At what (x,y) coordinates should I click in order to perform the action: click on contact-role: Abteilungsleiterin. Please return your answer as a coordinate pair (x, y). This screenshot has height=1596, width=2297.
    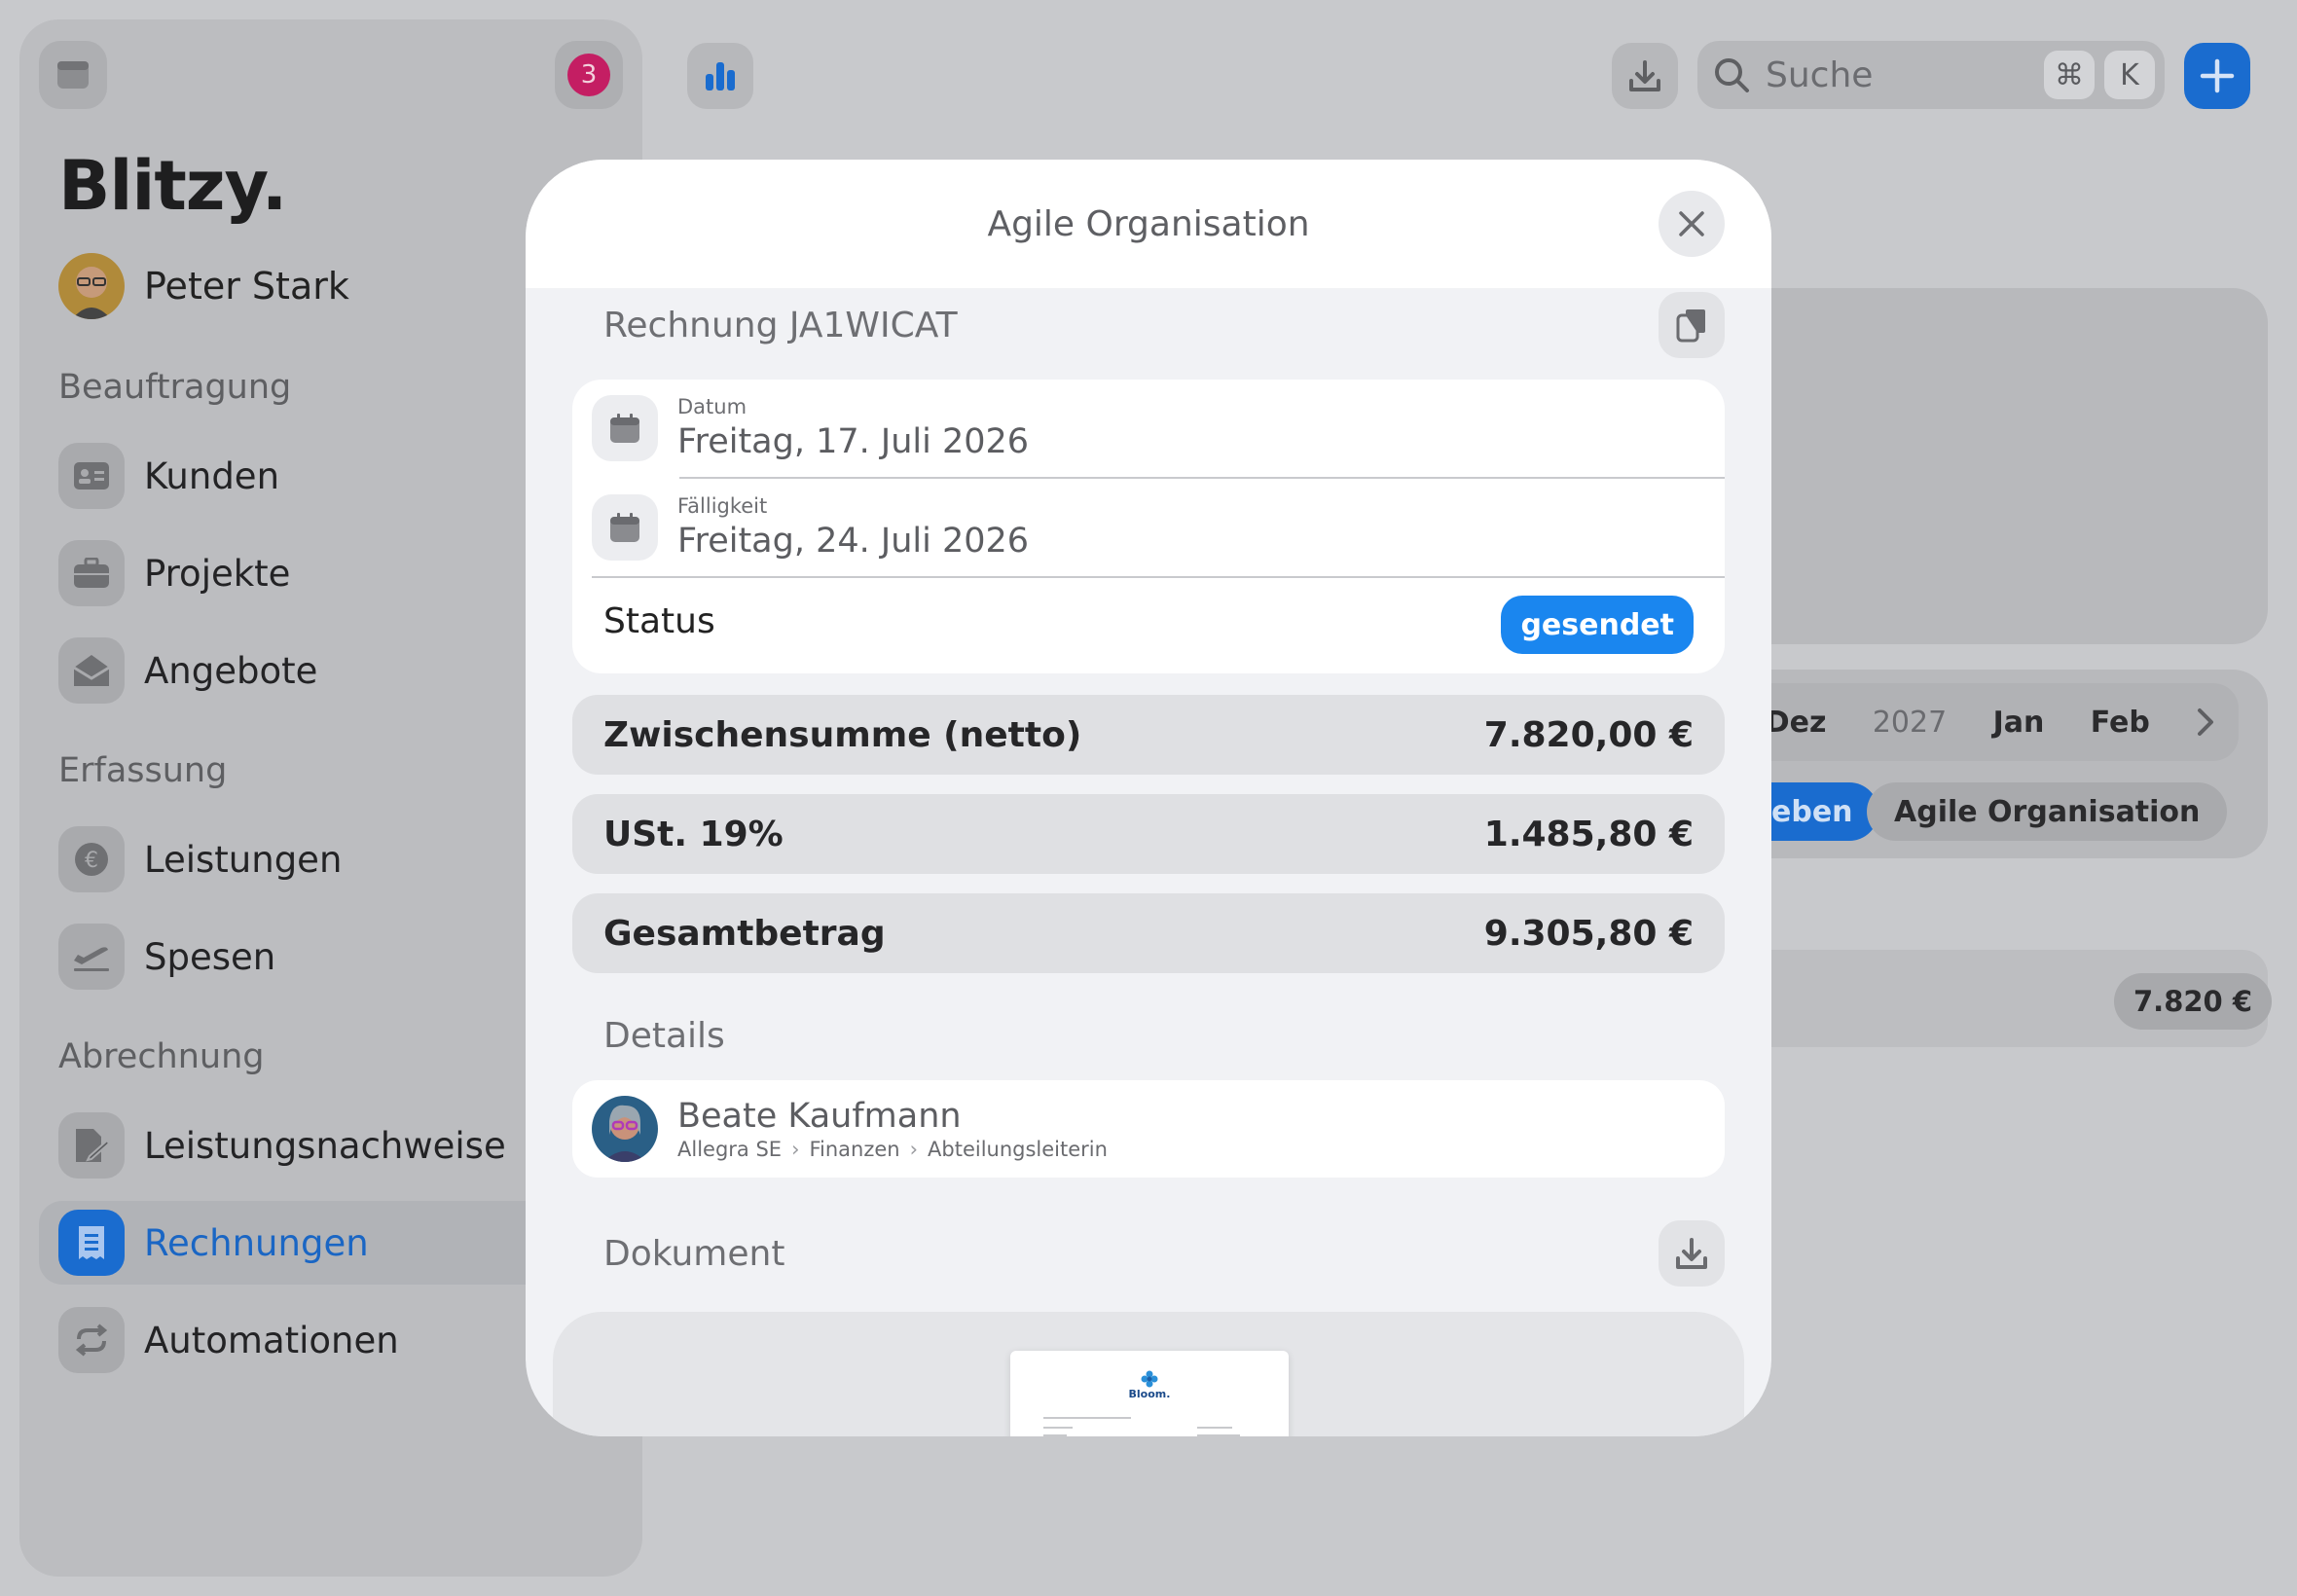
    Looking at the image, I should click on (1018, 1149).